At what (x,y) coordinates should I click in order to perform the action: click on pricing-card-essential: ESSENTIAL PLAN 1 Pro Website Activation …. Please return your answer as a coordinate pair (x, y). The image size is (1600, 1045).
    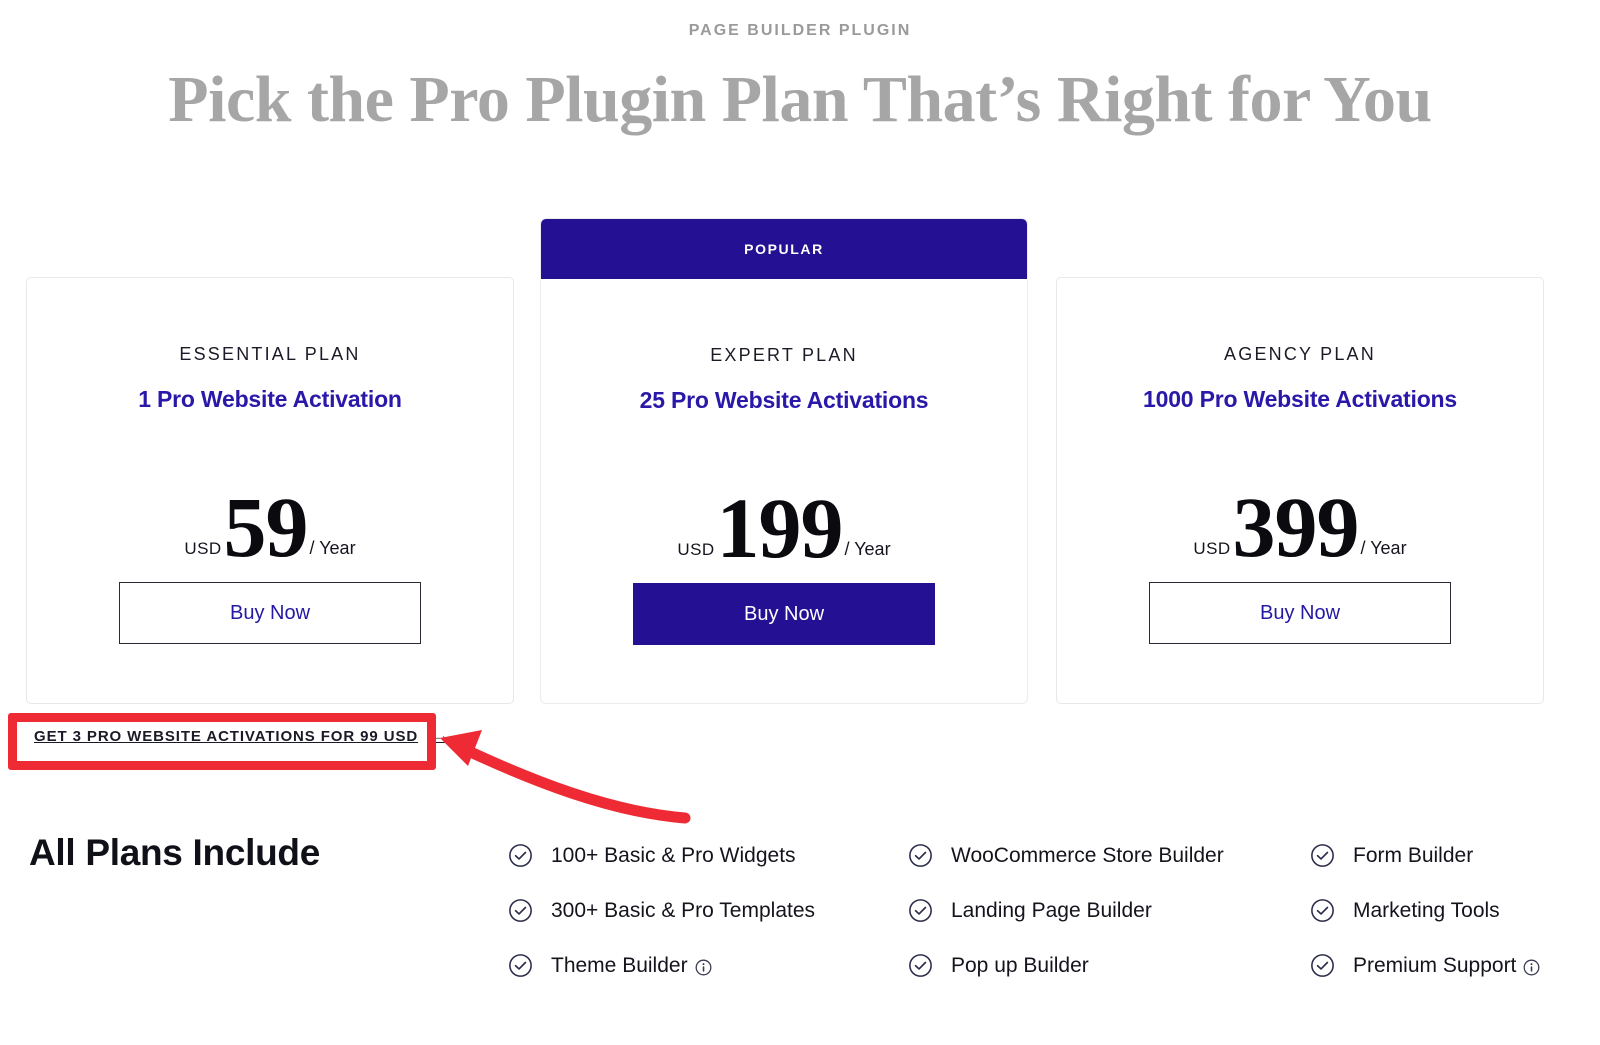
    Looking at the image, I should click on (270, 490).